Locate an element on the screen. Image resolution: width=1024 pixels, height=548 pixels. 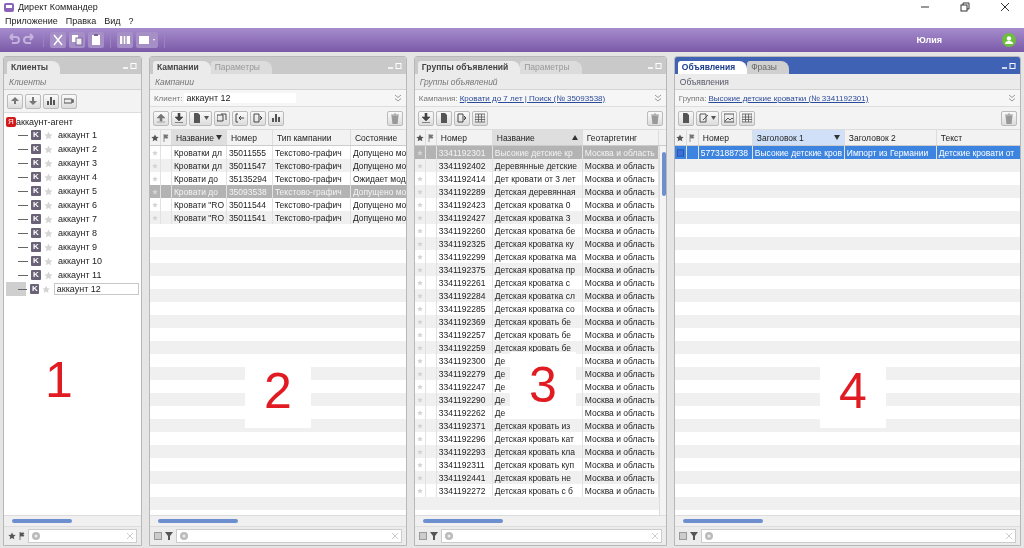
layout-icon is located at coordinates (147, 40).